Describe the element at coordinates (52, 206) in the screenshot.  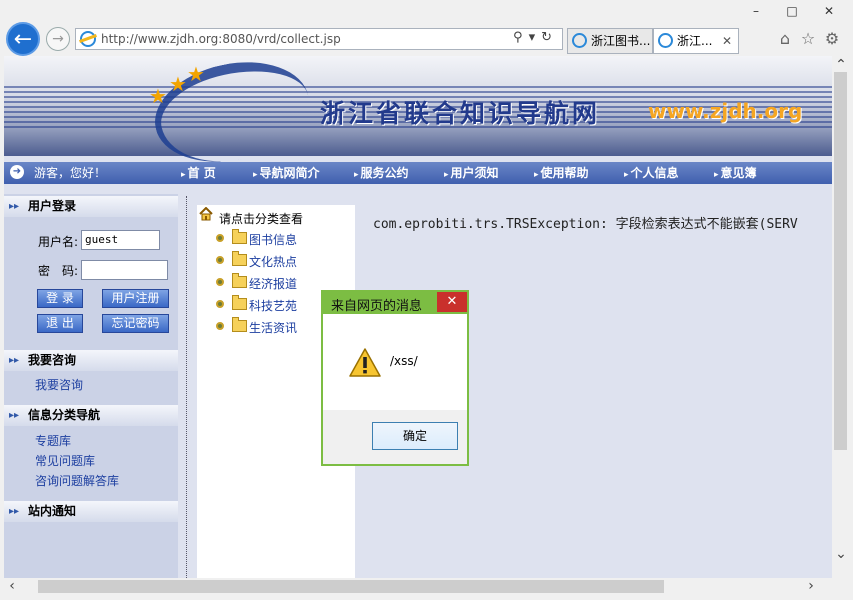
I see `section-title: 用户登录` at that location.